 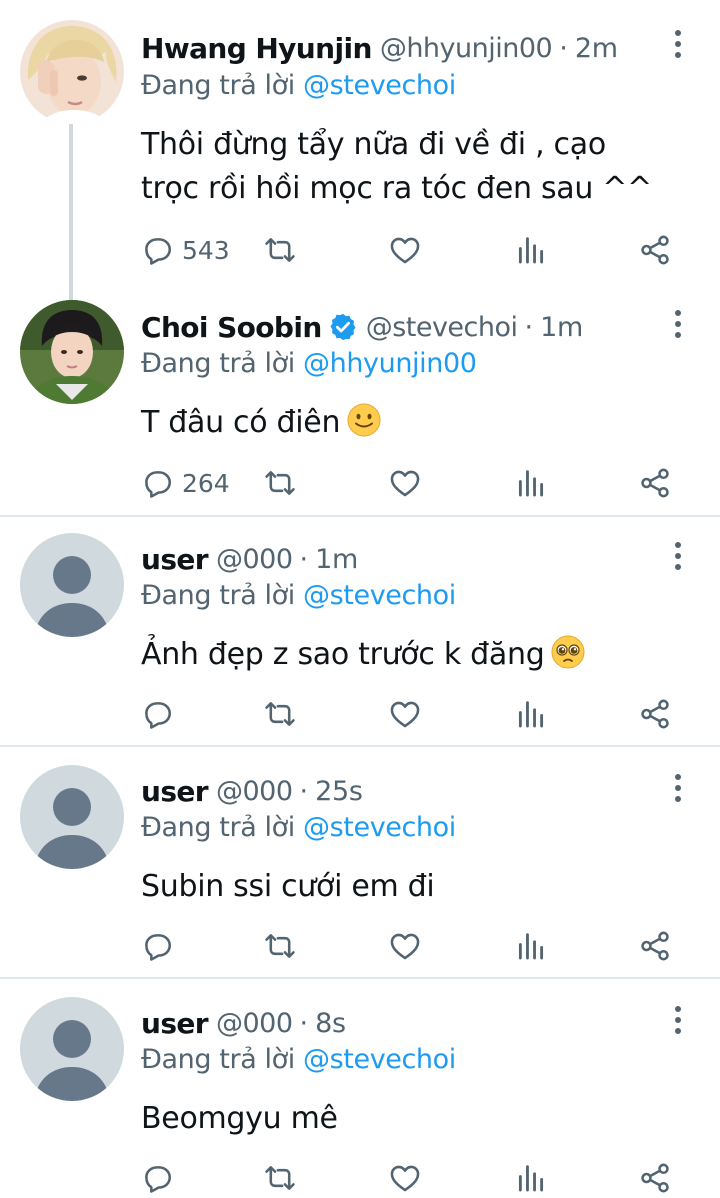 What do you see at coordinates (71, 214) in the screenshot?
I see `thread-line` at bounding box center [71, 214].